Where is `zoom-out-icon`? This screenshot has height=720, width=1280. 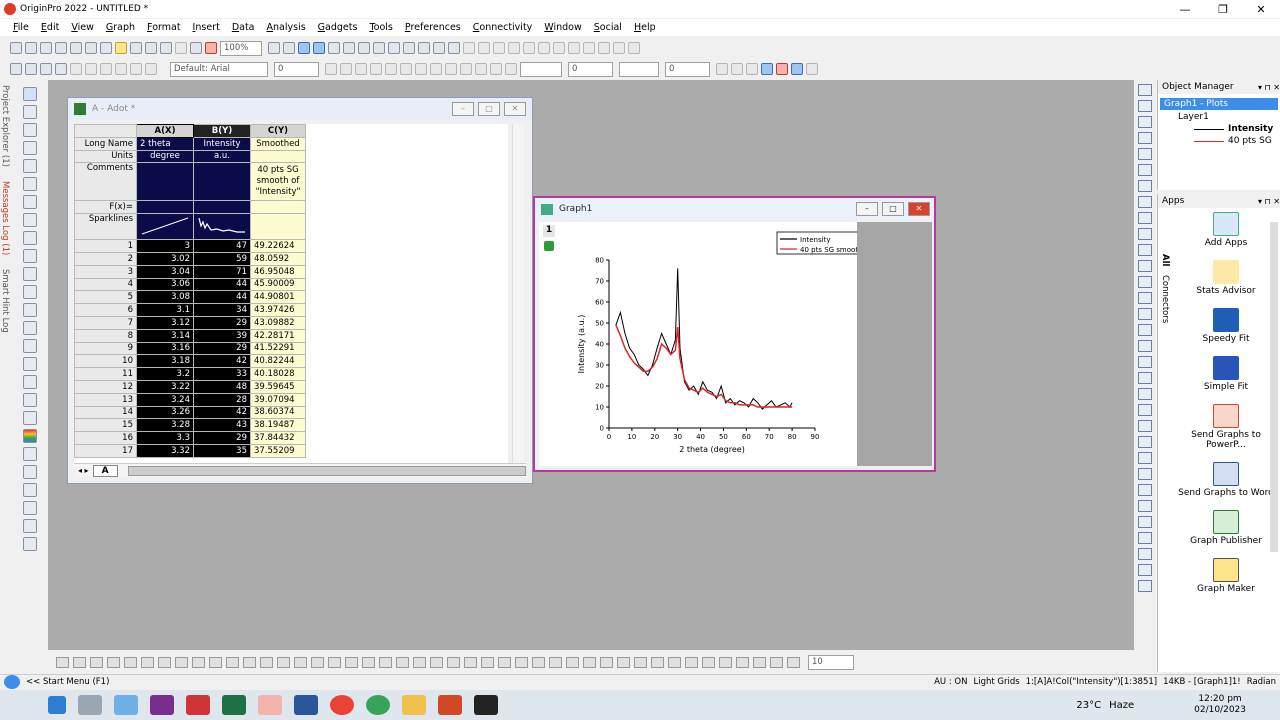 zoom-out-icon is located at coordinates (30, 130).